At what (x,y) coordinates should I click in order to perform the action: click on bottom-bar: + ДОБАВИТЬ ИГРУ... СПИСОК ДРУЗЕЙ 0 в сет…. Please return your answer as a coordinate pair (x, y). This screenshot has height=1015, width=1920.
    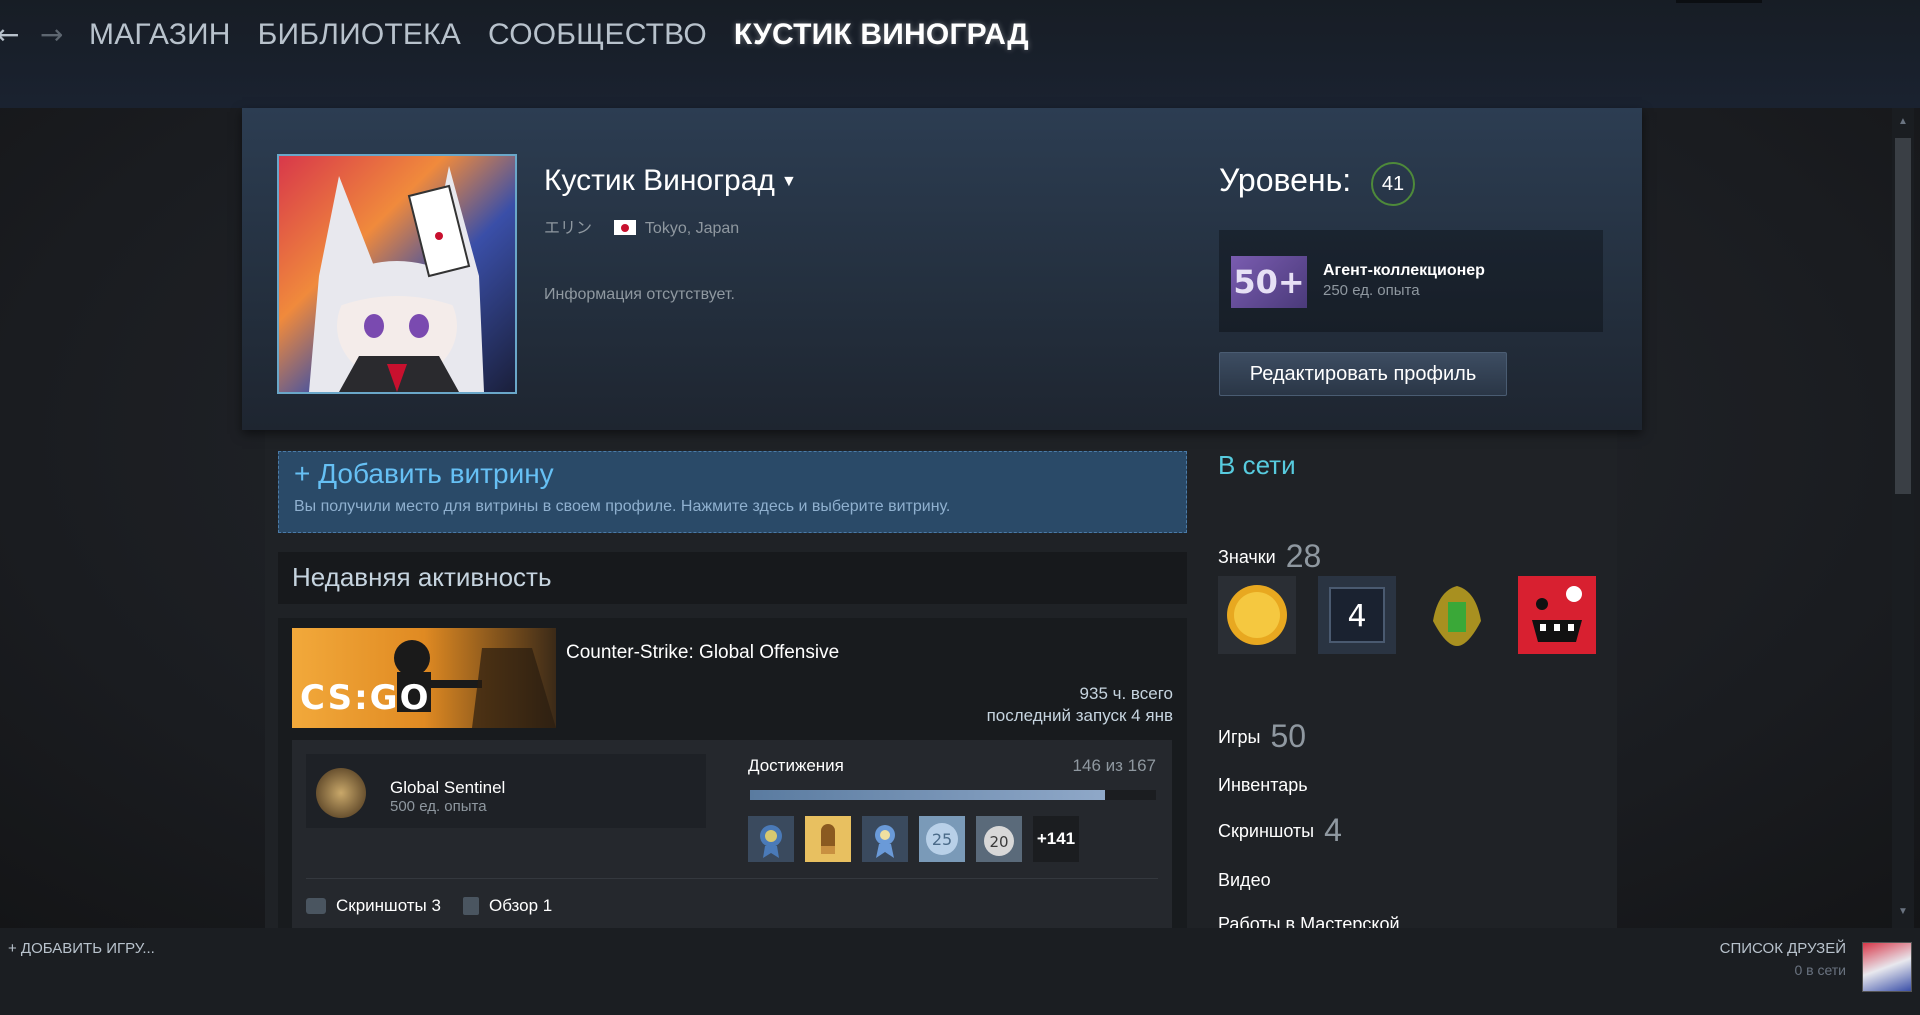
    Looking at the image, I should click on (960, 971).